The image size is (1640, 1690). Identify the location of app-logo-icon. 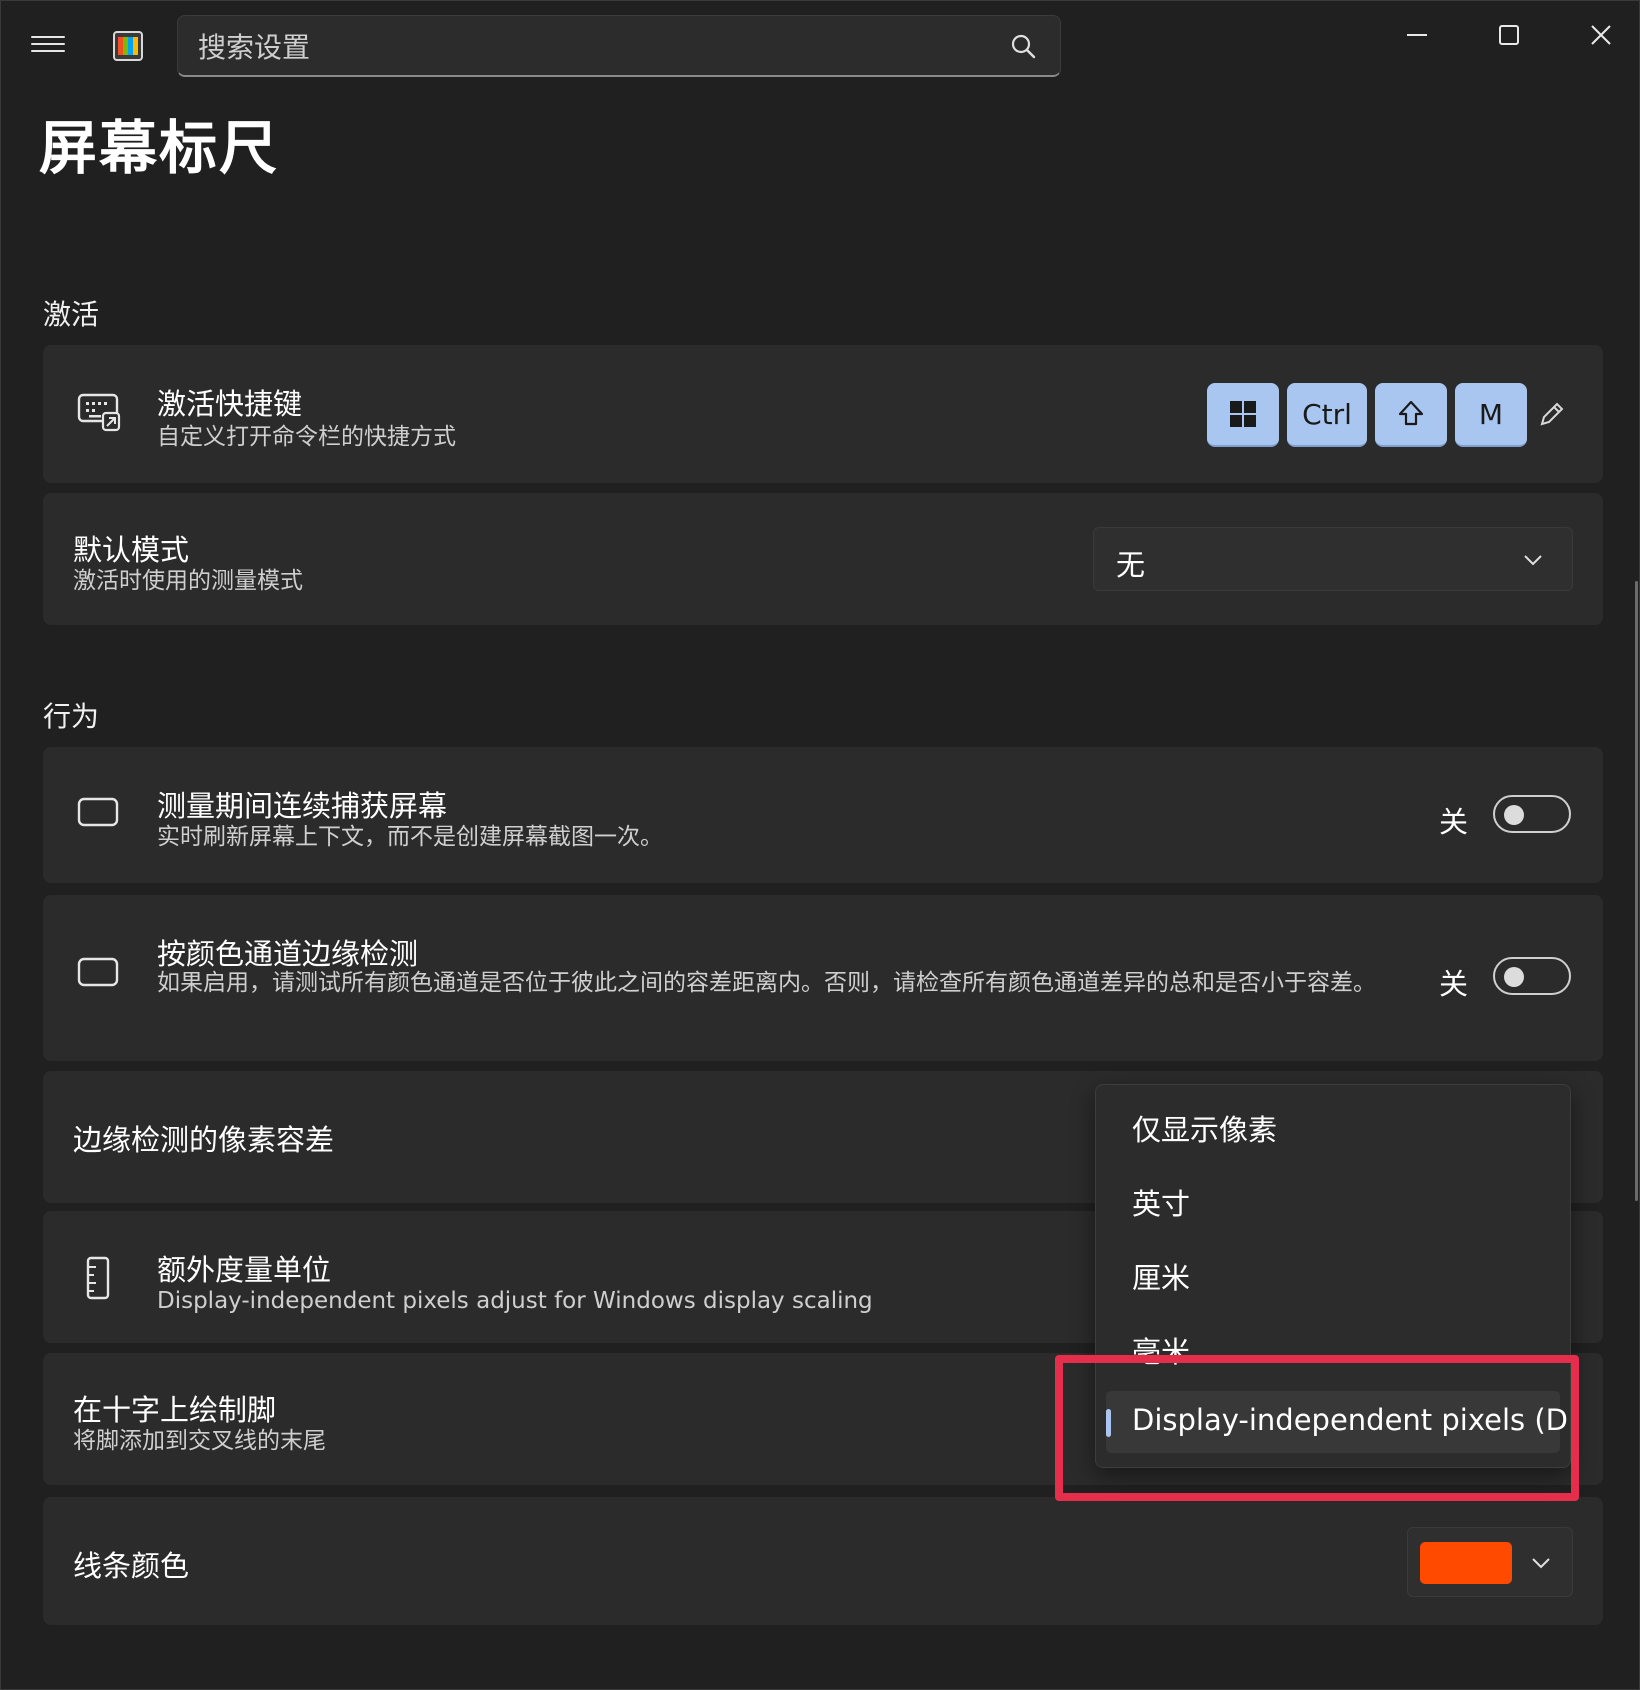
(128, 46).